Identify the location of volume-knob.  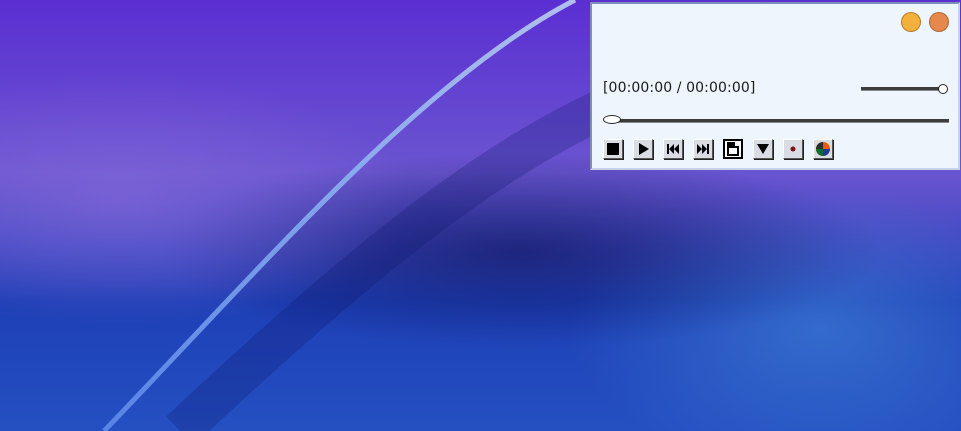
(943, 89).